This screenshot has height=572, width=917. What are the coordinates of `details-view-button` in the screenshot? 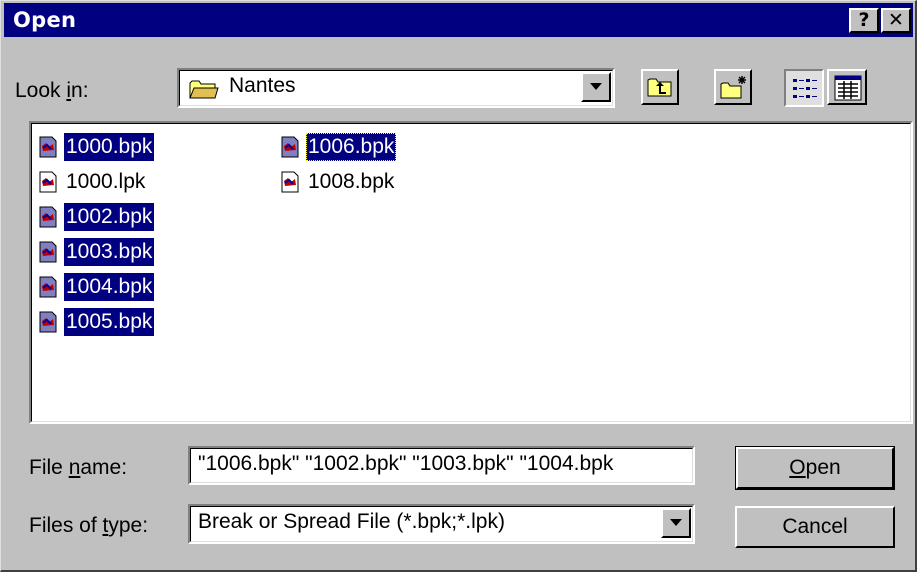 It's located at (847, 87).